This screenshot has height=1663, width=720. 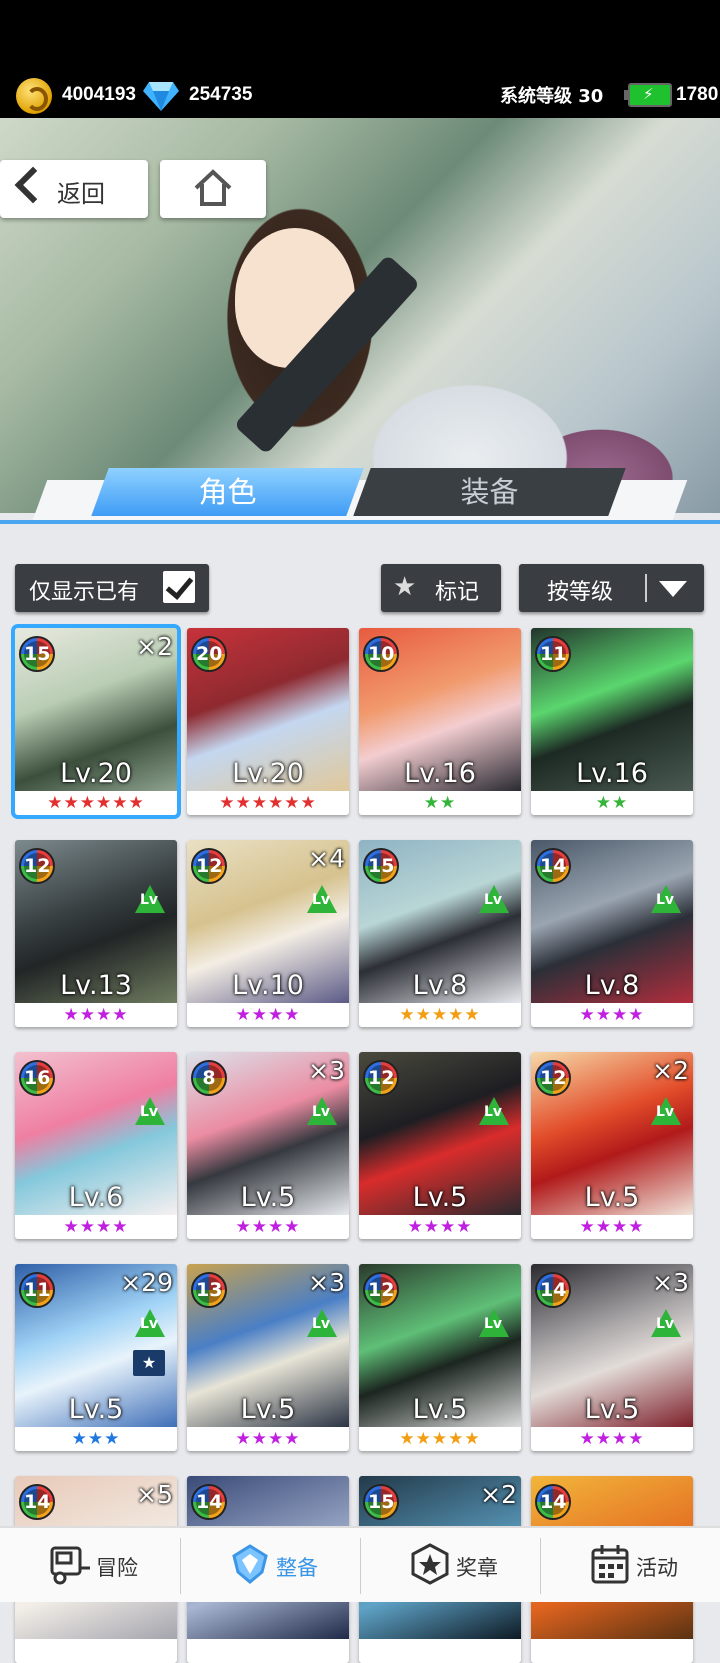 What do you see at coordinates (440, 1145) in the screenshot?
I see `character-card: 12 Lv Lv.5 ★★★★` at bounding box center [440, 1145].